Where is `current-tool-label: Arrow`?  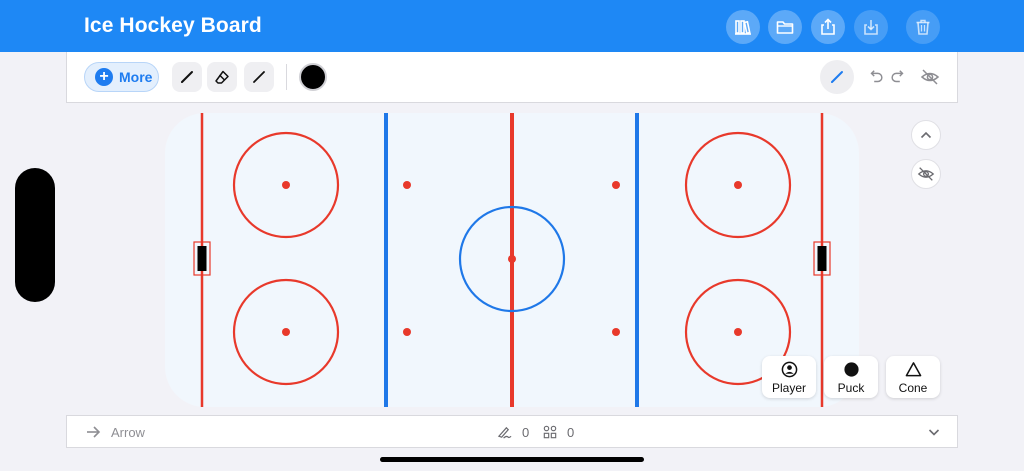 current-tool-label: Arrow is located at coordinates (128, 432).